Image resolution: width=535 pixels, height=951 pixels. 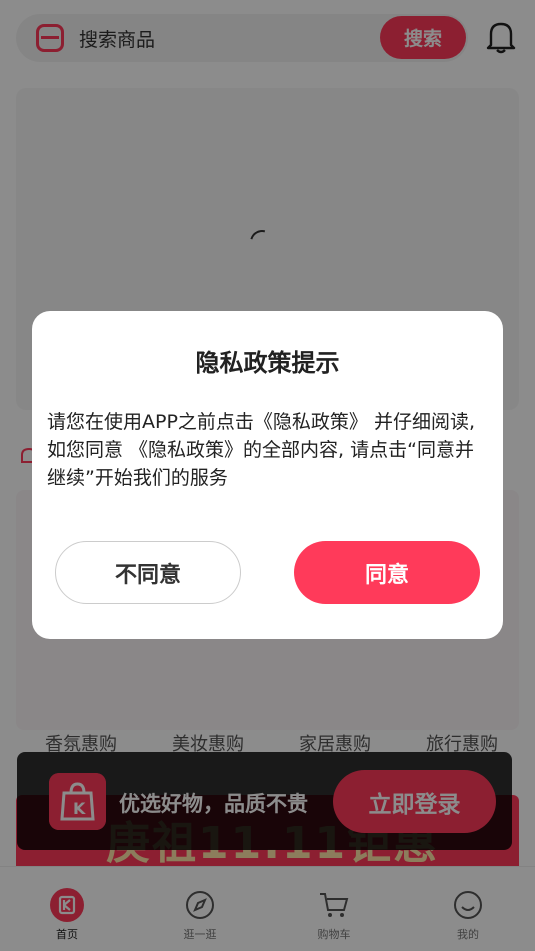 I want to click on agree-button: 同意, so click(x=387, y=572).